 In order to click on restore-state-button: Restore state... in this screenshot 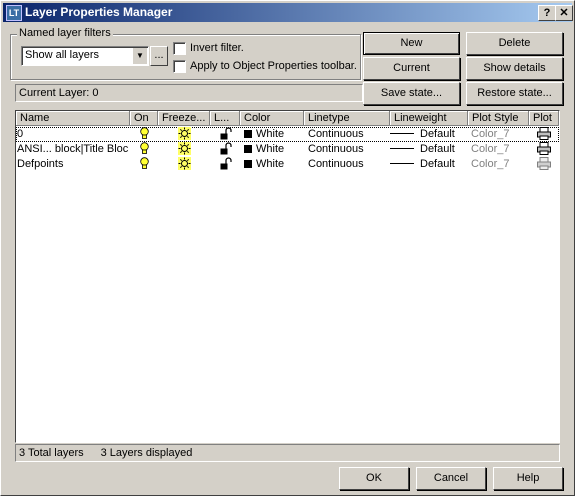, I will do `click(514, 93)`.